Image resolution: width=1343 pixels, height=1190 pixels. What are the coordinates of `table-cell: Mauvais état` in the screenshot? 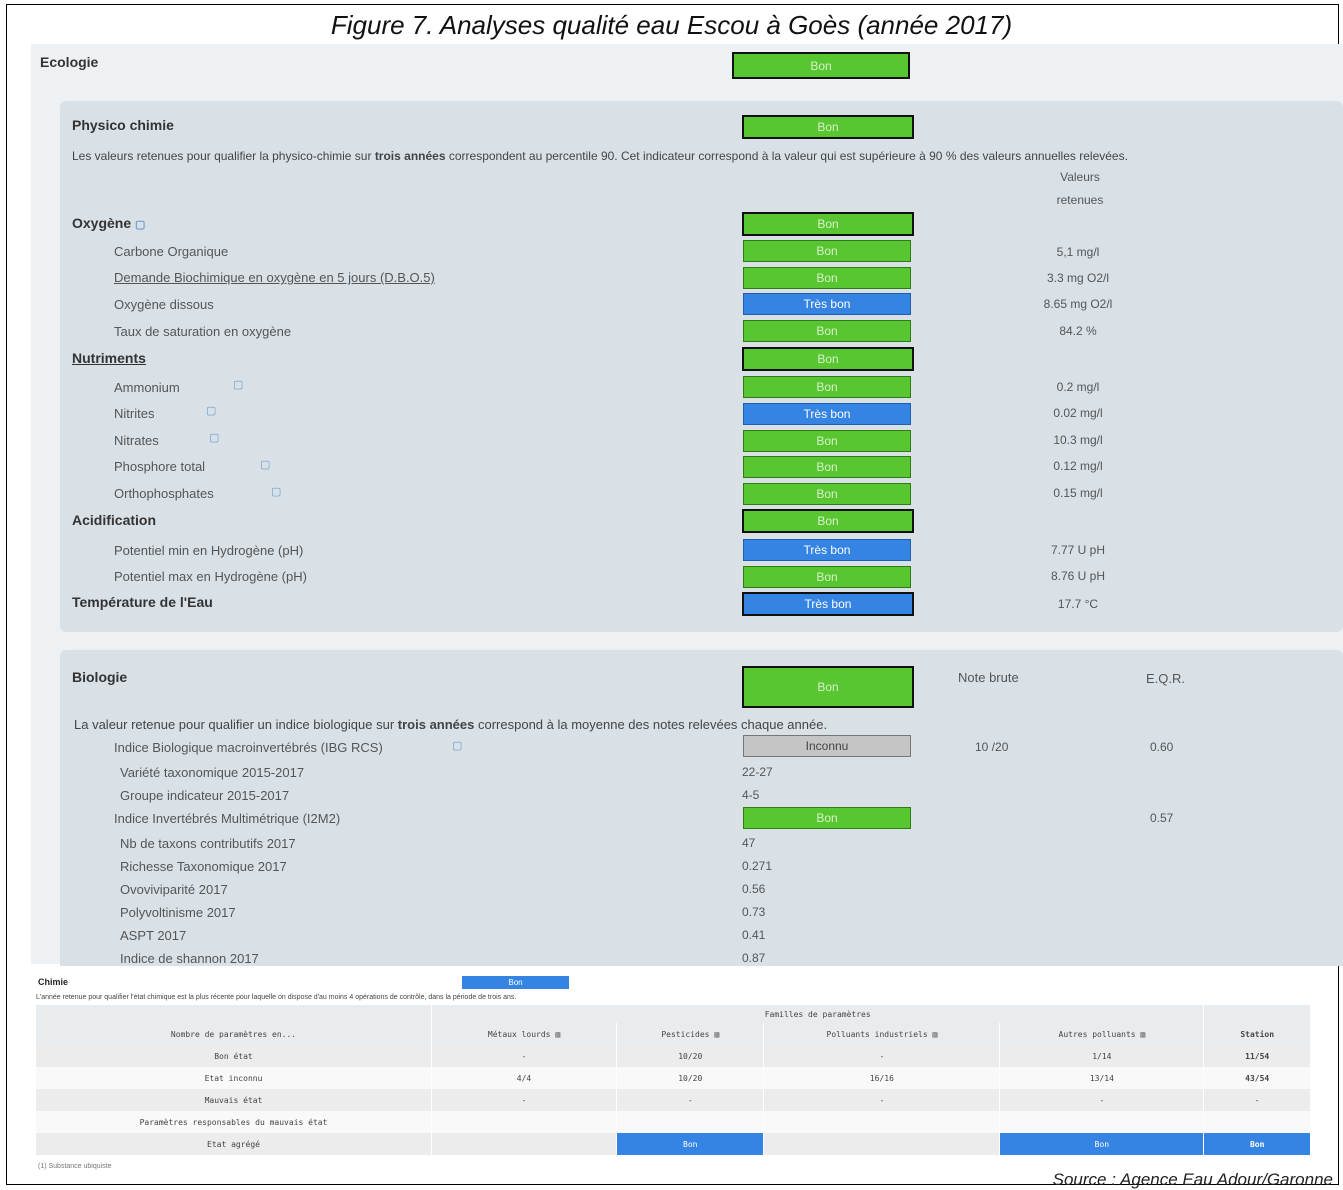 It's located at (234, 1100).